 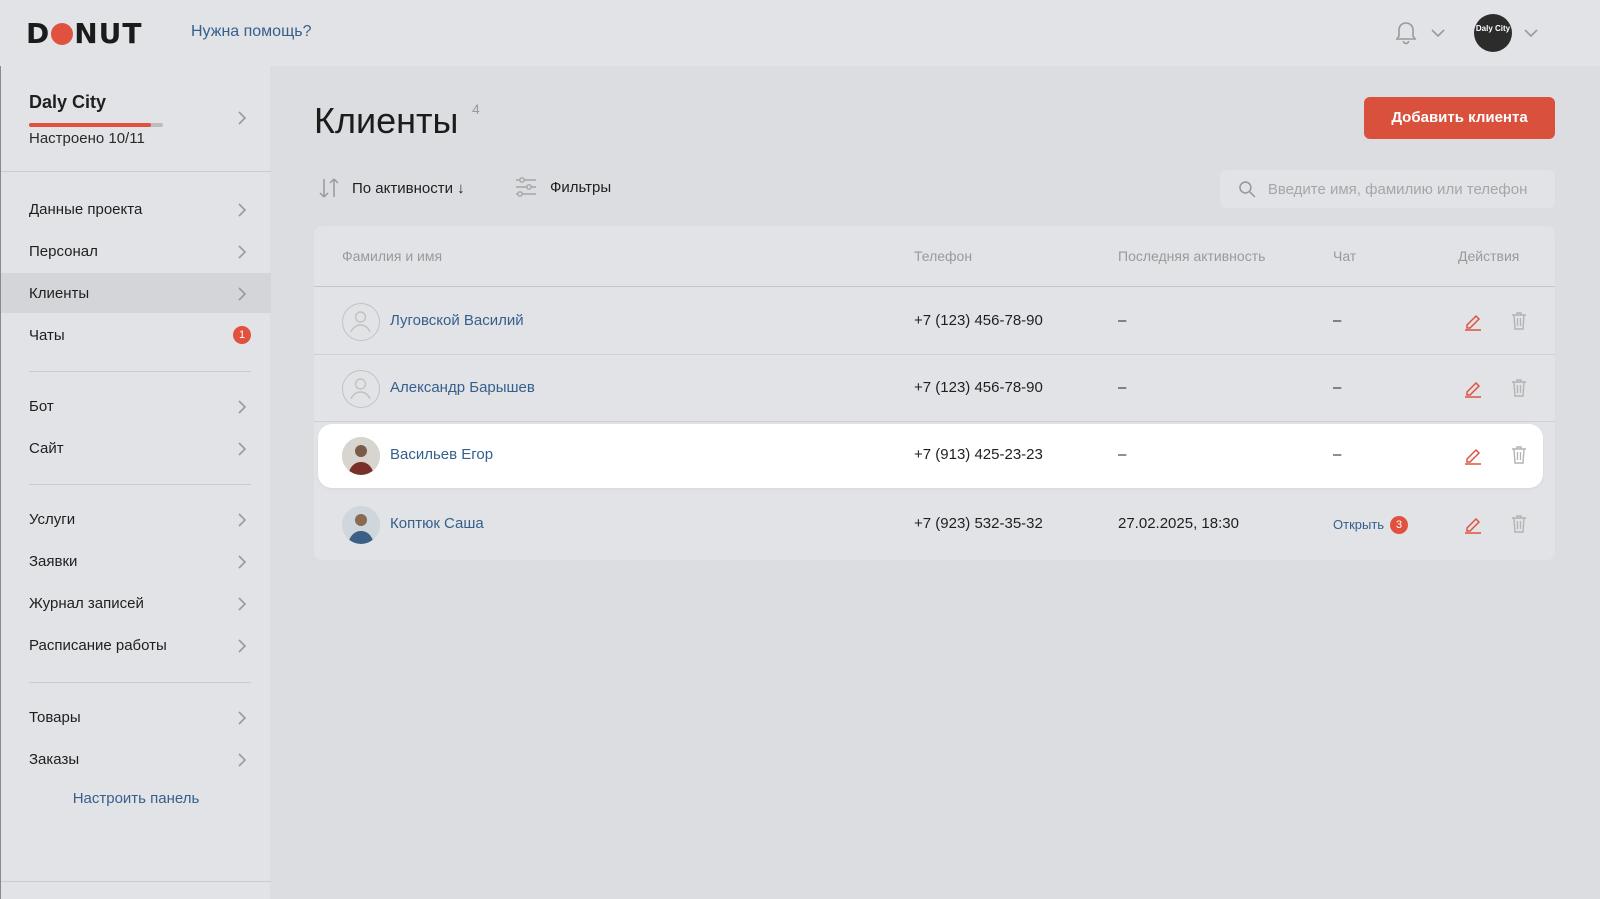 What do you see at coordinates (136, 561) in the screenshot?
I see `sidebar-item-requests: Заявки` at bounding box center [136, 561].